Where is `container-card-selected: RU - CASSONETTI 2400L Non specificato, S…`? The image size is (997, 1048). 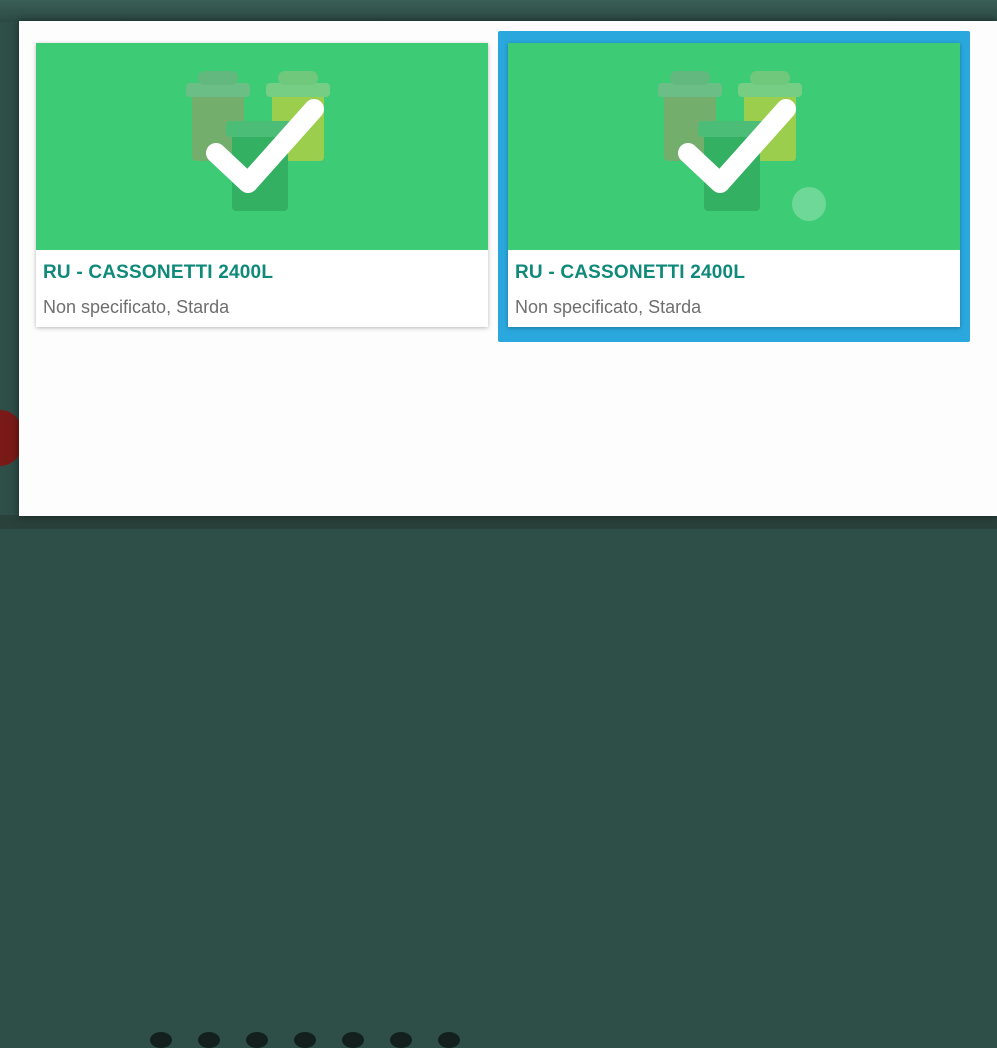 container-card-selected: RU - CASSONETTI 2400L Non specificato, S… is located at coordinates (734, 185).